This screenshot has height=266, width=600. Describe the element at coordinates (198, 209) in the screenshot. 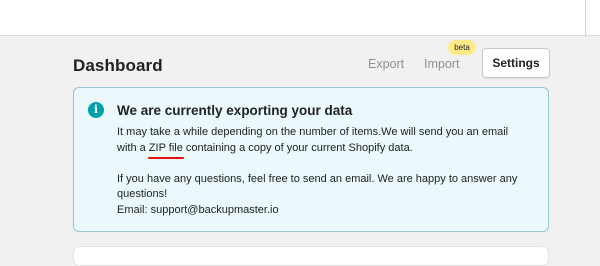

I see `banner-email: Email: support@backupmaster.io` at that location.